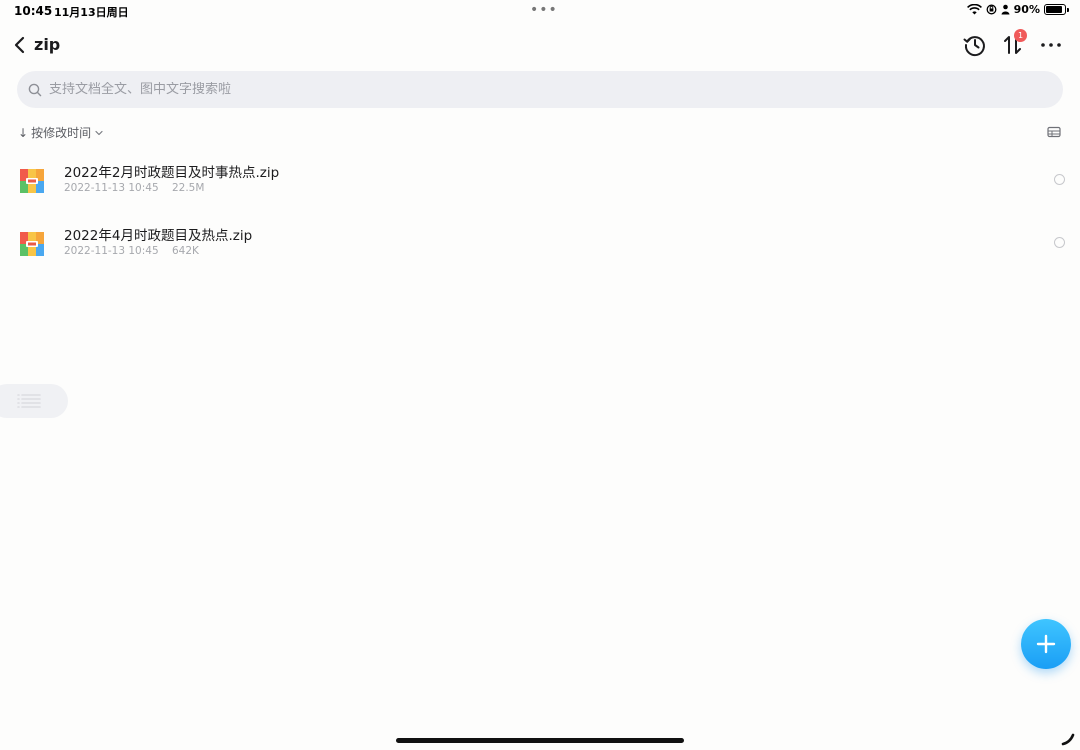 This screenshot has height=750, width=1080. Describe the element at coordinates (975, 45) in the screenshot. I see `history-icon` at that location.